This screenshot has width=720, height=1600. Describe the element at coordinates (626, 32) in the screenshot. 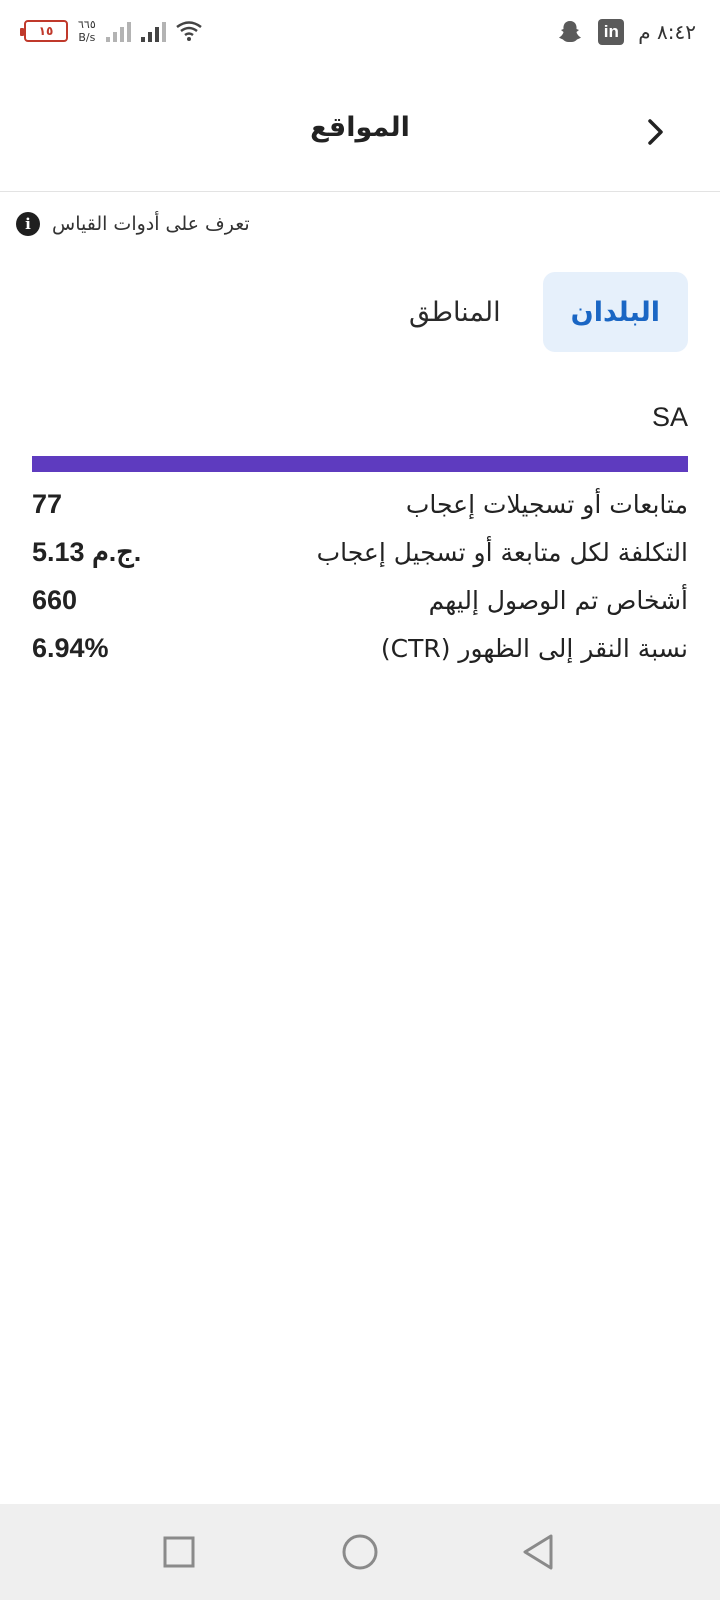

I see `status-bar-right: in ٨:٤٢ م` at that location.